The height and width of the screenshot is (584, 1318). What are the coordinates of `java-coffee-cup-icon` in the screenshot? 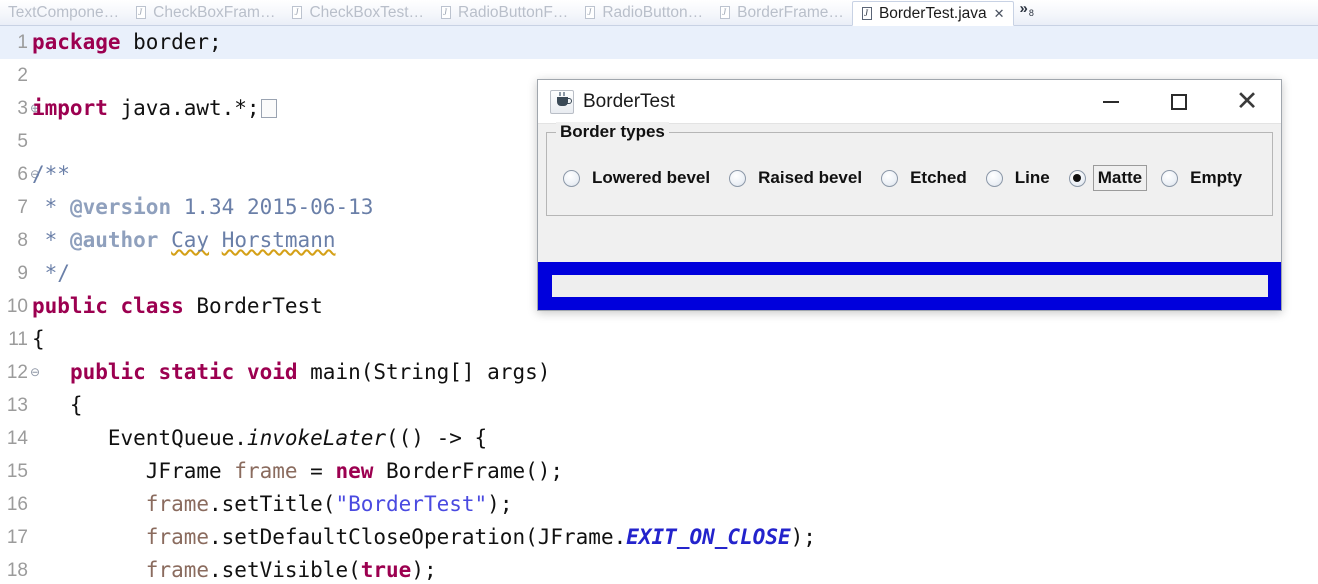 It's located at (562, 101).